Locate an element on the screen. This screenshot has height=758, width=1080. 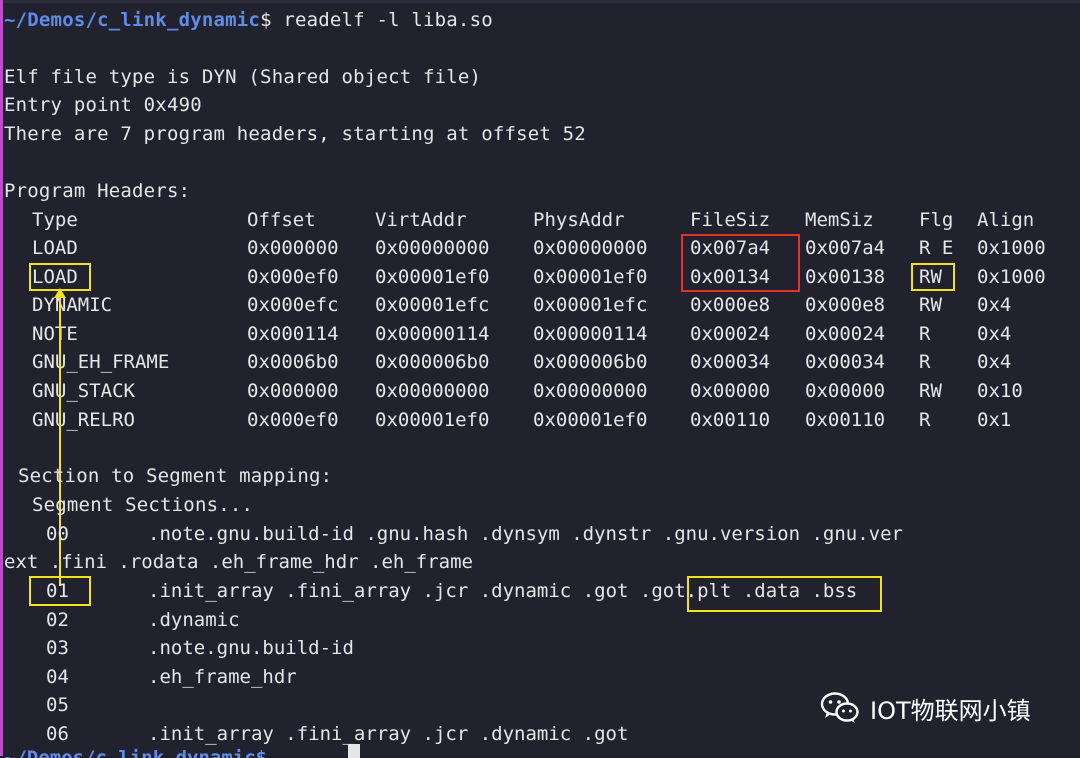
segment-01-sections-a: .init_array .fini_array .jcr .dynamic is located at coordinates (365, 591).